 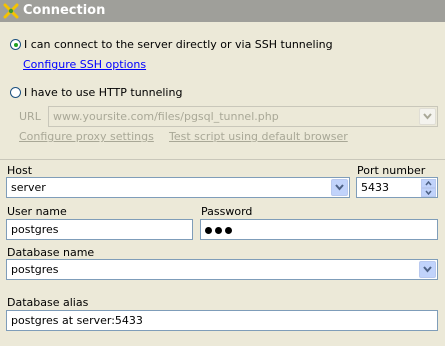 What do you see at coordinates (28, 187) in the screenshot?
I see `host-value: server` at bounding box center [28, 187].